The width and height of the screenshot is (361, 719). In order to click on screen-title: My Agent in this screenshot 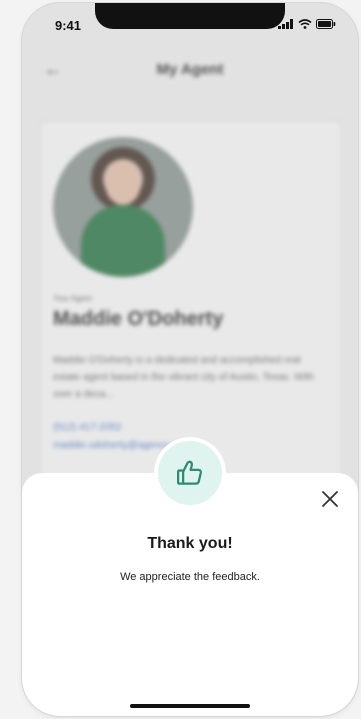, I will do `click(190, 69)`.